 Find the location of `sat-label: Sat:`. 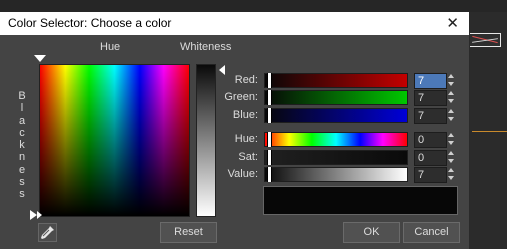

sat-label: Sat: is located at coordinates (248, 157).